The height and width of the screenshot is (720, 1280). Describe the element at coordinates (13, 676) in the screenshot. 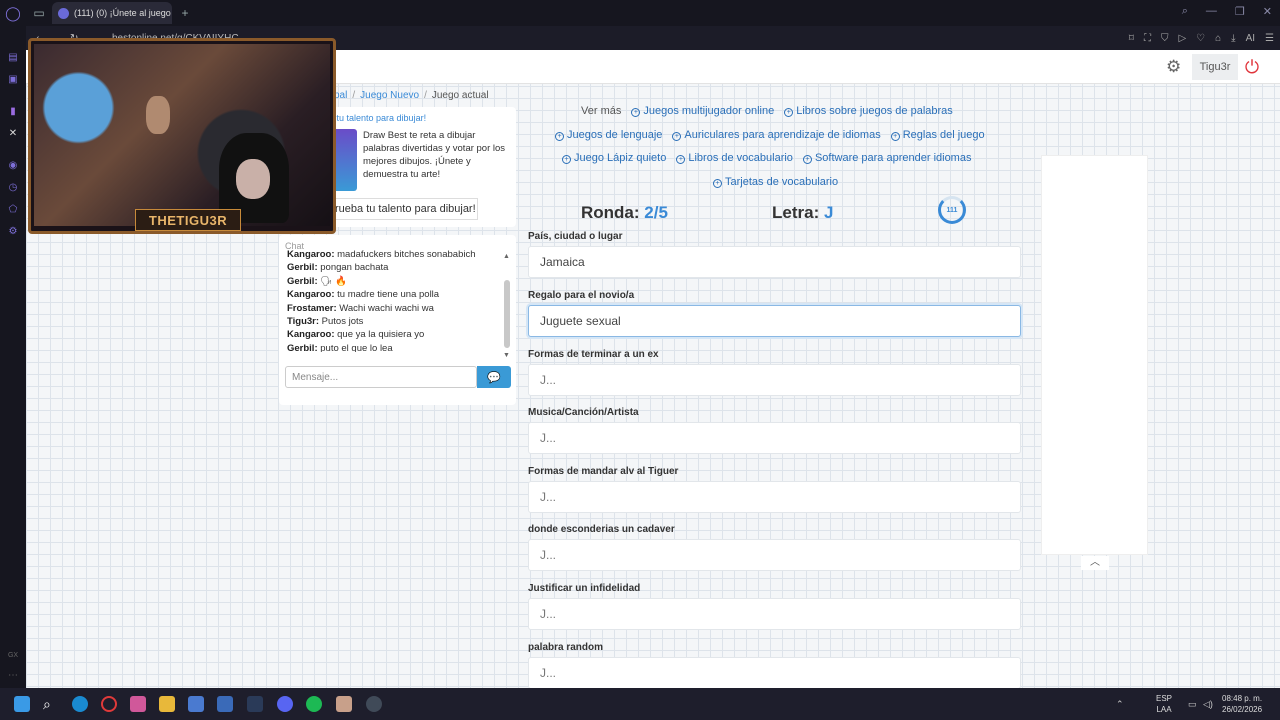

I see `more-icon: ⋯` at that location.